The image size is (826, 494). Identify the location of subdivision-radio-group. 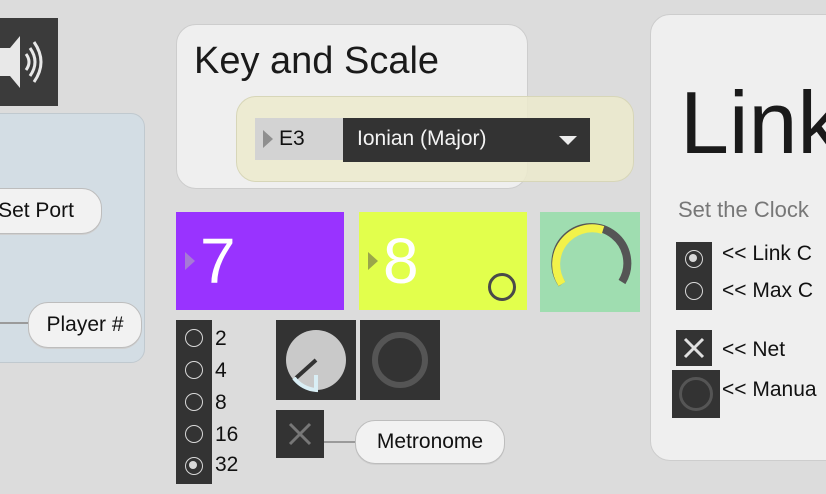
(194, 402).